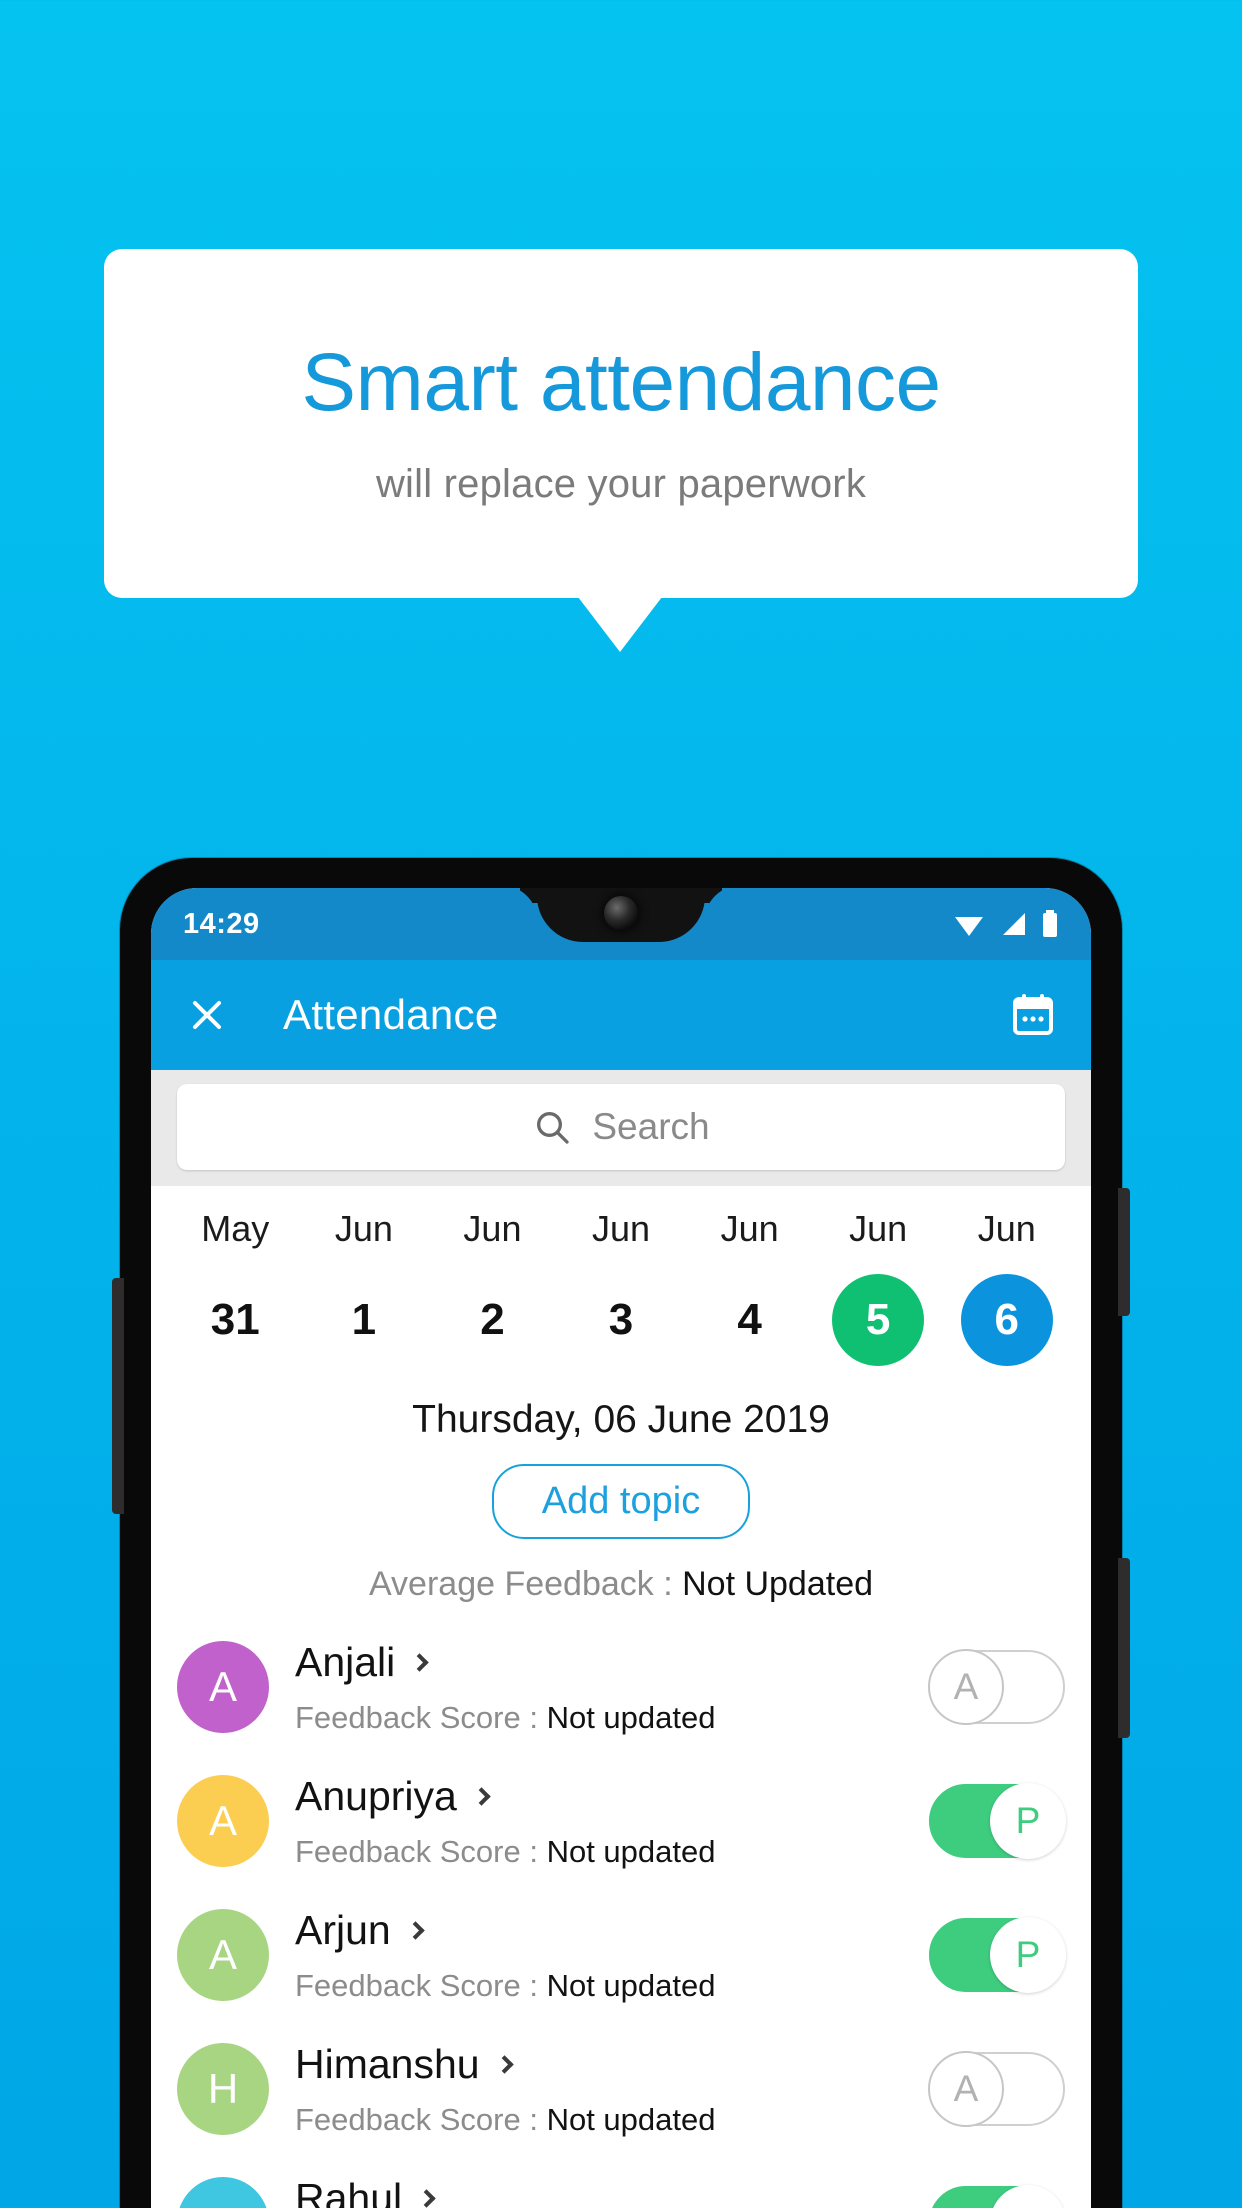 The width and height of the screenshot is (1242, 2208). I want to click on student-name: Anjali, so click(345, 1661).